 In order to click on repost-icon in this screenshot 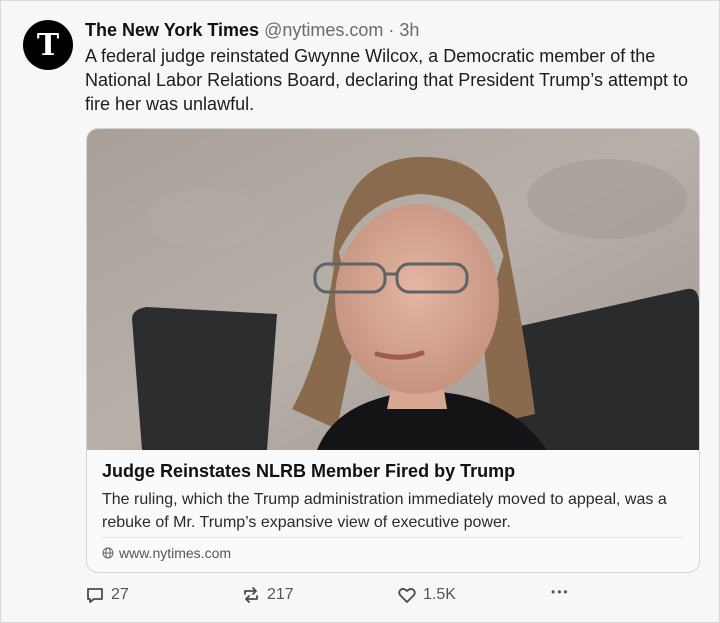, I will do `click(251, 595)`.